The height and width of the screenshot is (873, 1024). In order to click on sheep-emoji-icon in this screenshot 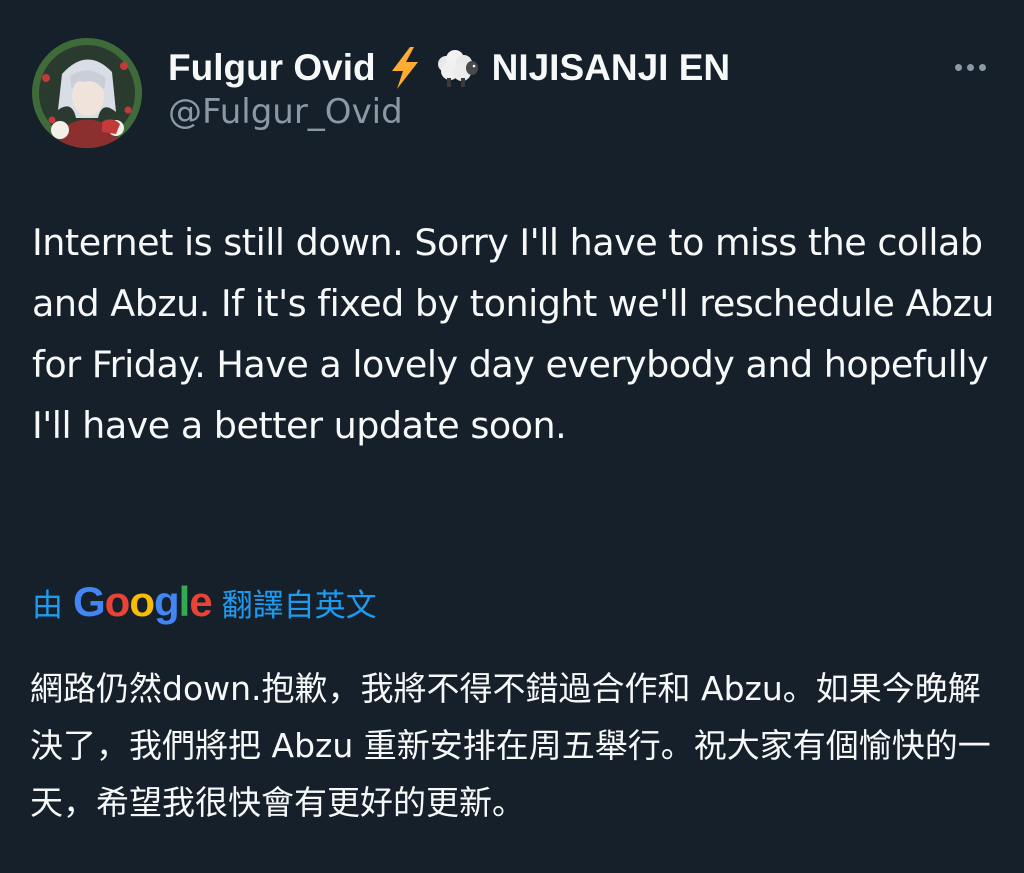, I will do `click(457, 68)`.